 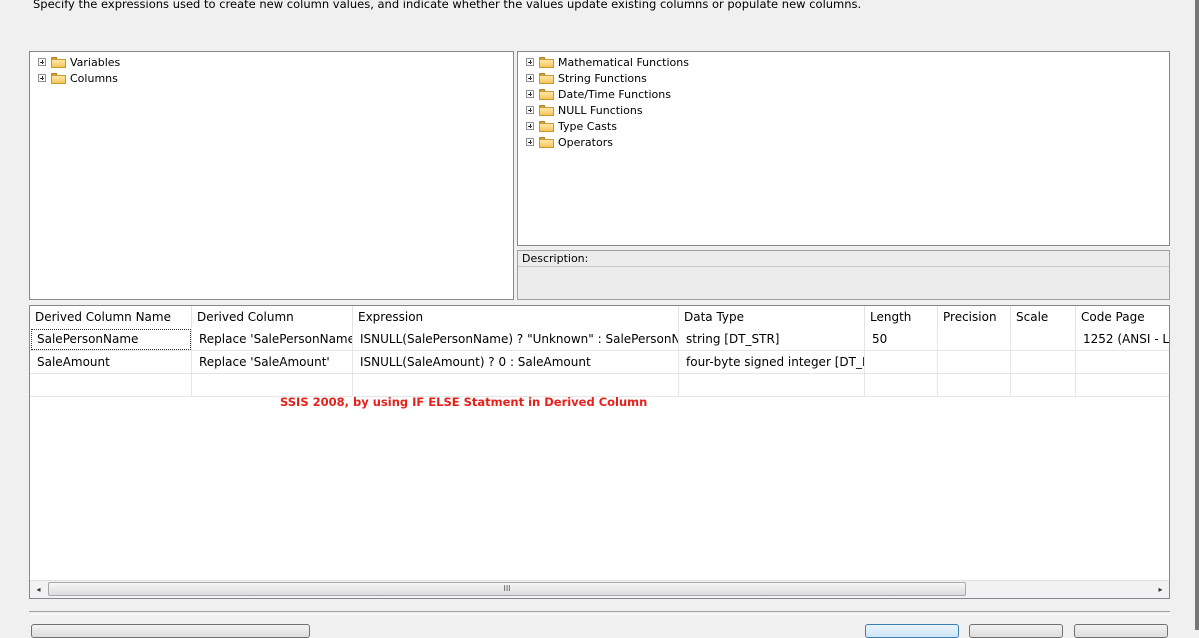 What do you see at coordinates (1121, 631) in the screenshot?
I see `help-button` at bounding box center [1121, 631].